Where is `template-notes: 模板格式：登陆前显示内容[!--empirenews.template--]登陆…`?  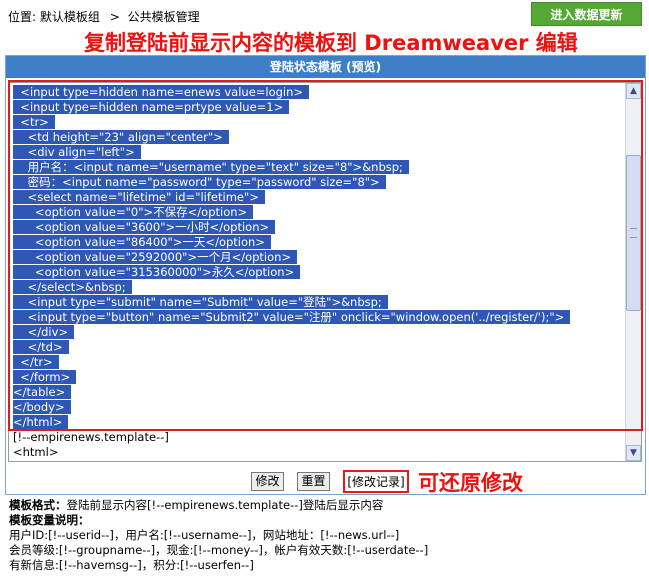 template-notes: 模板格式：登陆前显示内容[!--empirenews.template--]登陆… is located at coordinates (327, 535).